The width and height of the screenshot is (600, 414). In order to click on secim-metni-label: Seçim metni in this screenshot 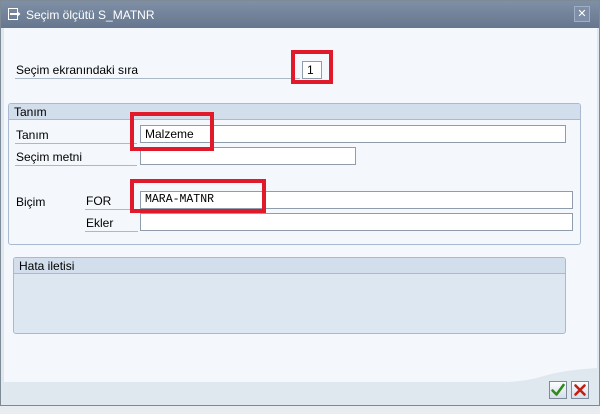, I will do `click(49, 157)`.